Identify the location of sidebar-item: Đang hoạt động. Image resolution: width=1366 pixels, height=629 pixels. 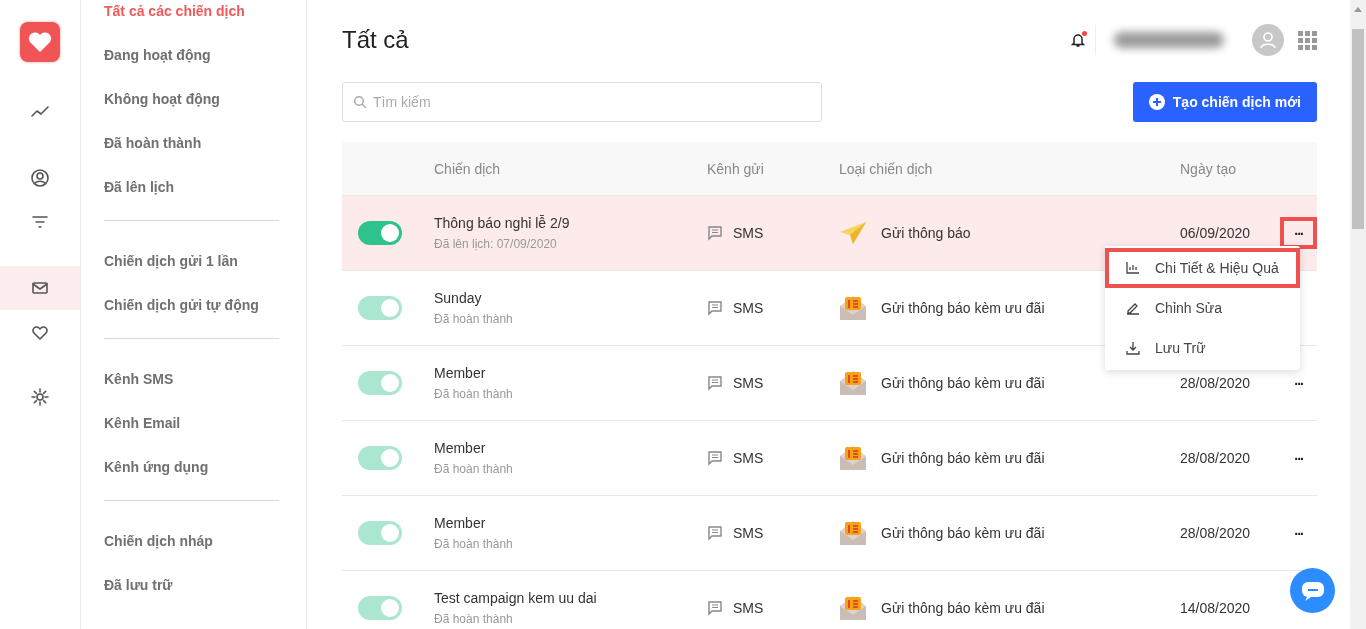
(191, 66).